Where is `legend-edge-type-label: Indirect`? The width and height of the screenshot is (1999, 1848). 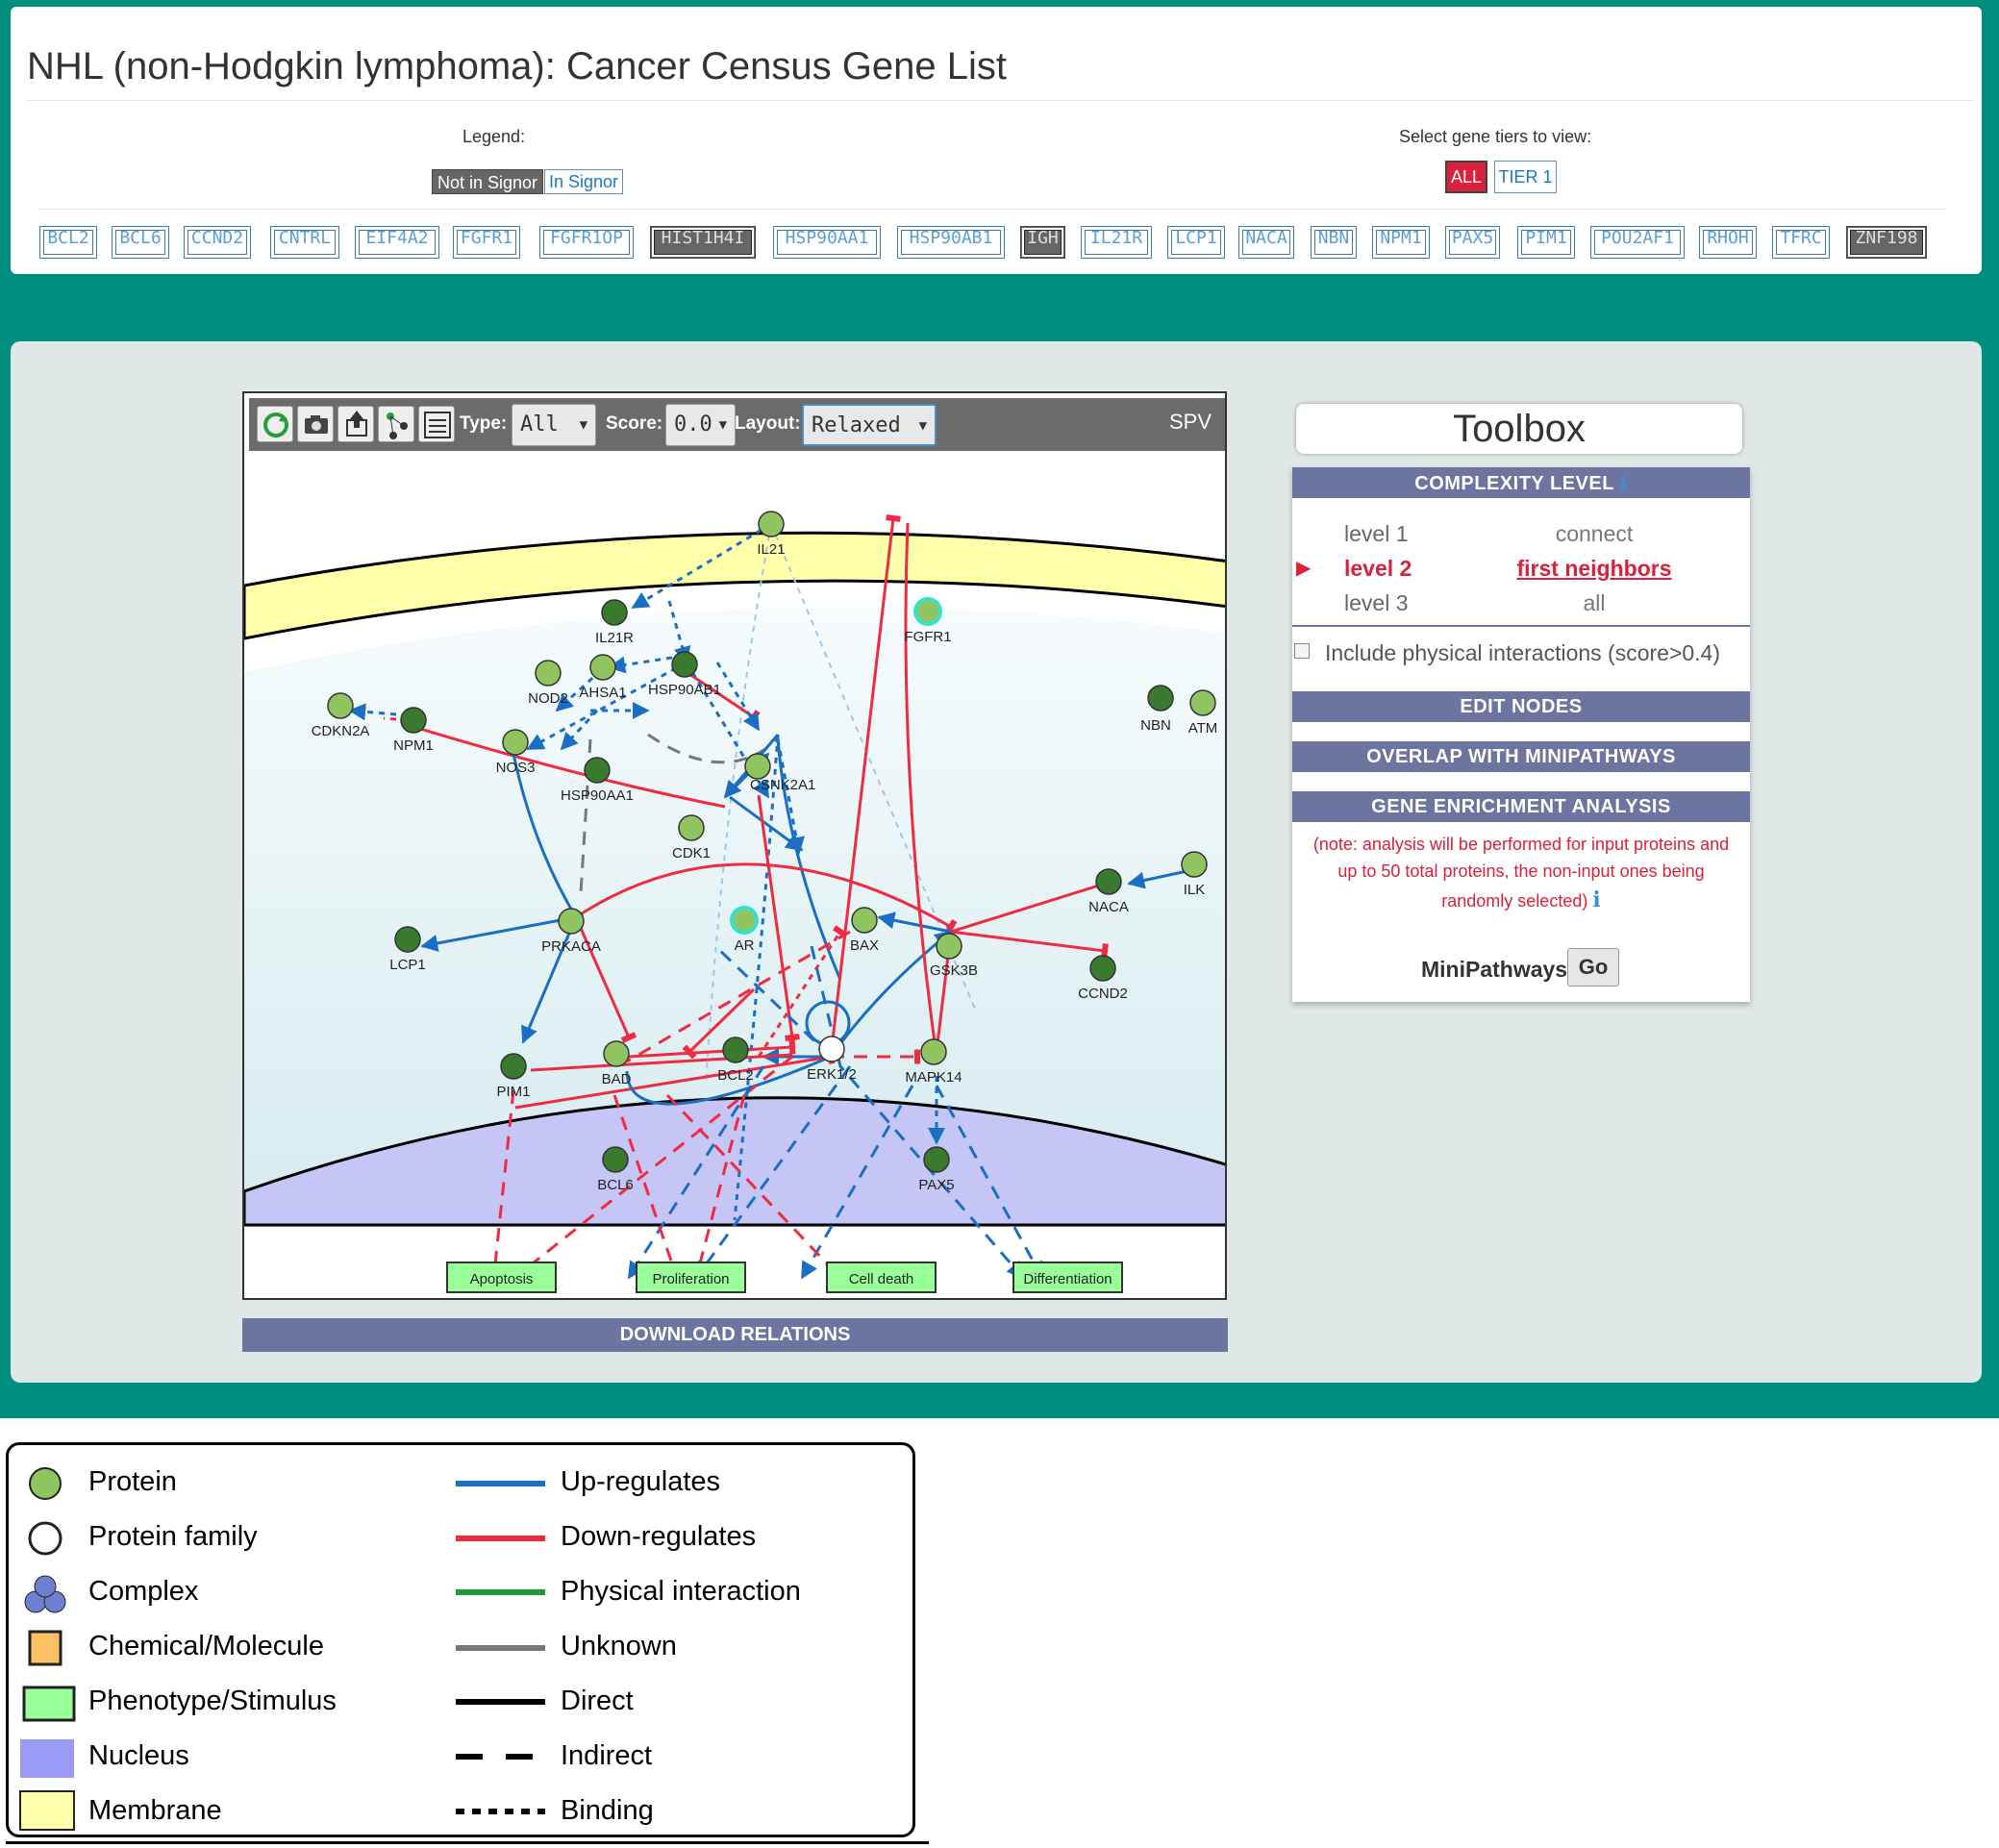 legend-edge-type-label: Indirect is located at coordinates (607, 1755).